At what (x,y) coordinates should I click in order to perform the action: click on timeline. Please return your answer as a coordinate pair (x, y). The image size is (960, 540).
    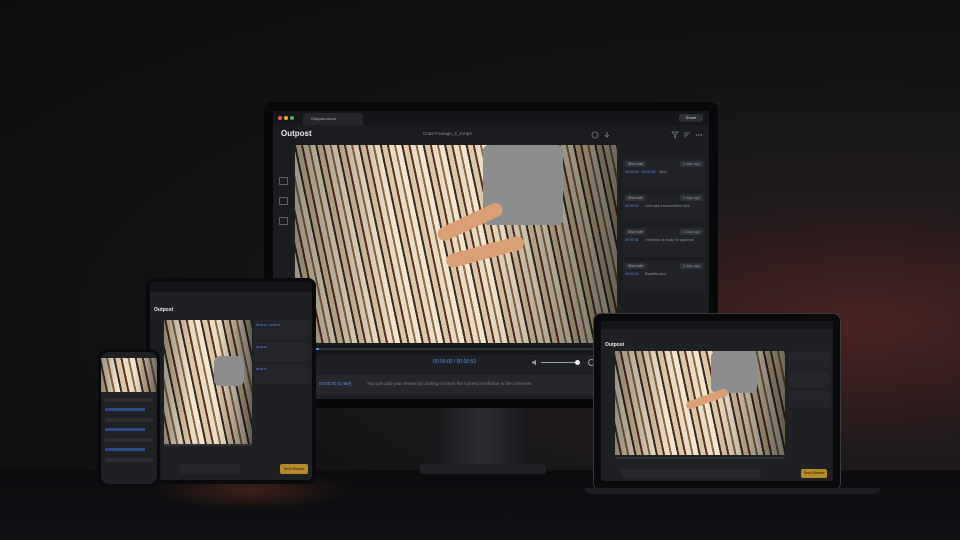
    Looking at the image, I should click on (456, 349).